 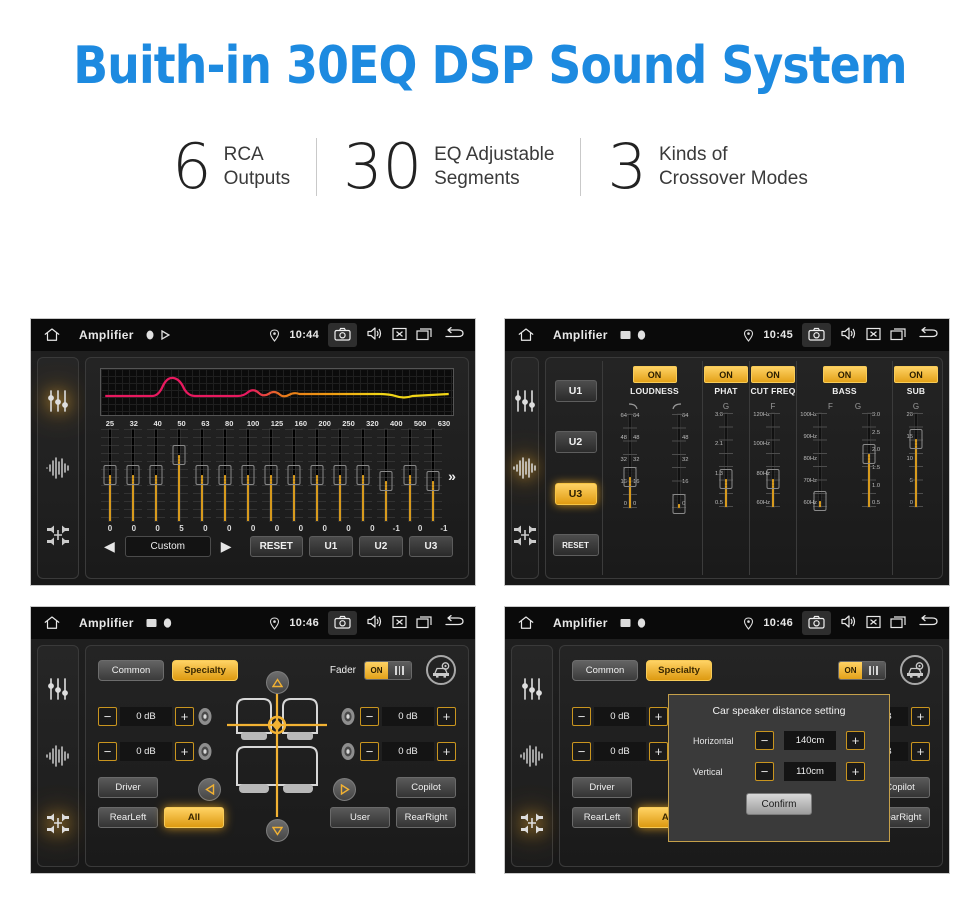 What do you see at coordinates (226, 546) in the screenshot?
I see `preset-next-button: ▶` at bounding box center [226, 546].